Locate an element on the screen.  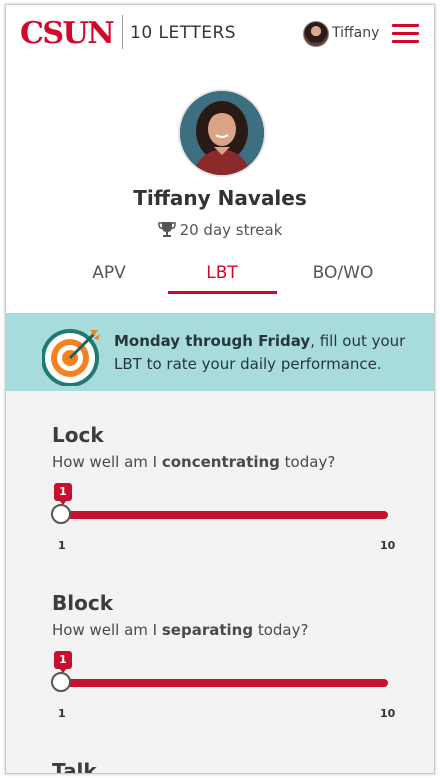
question-subtitle-lock: How well am I concentrating today? is located at coordinates (194, 462).